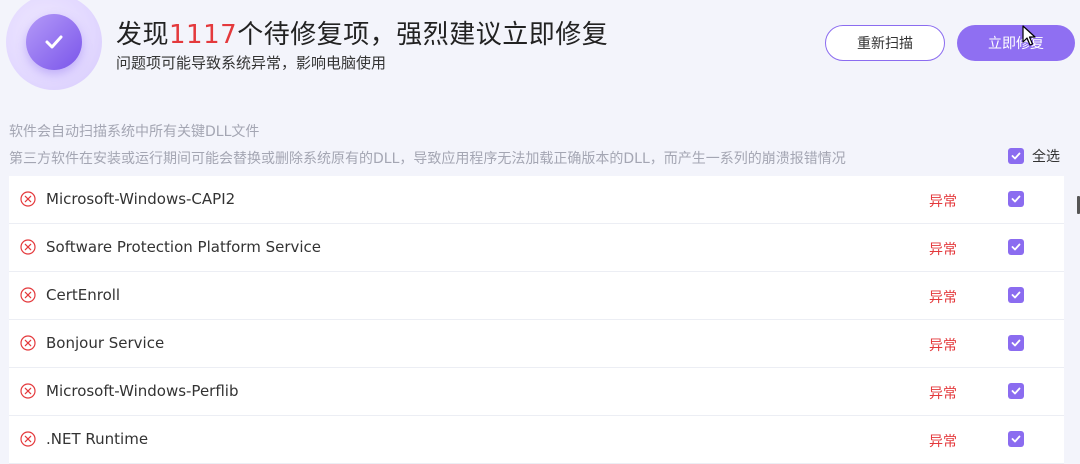 The width and height of the screenshot is (1080, 464). Describe the element at coordinates (536, 440) in the screenshot. I see `list-item: .NET Runtime 异常` at that location.